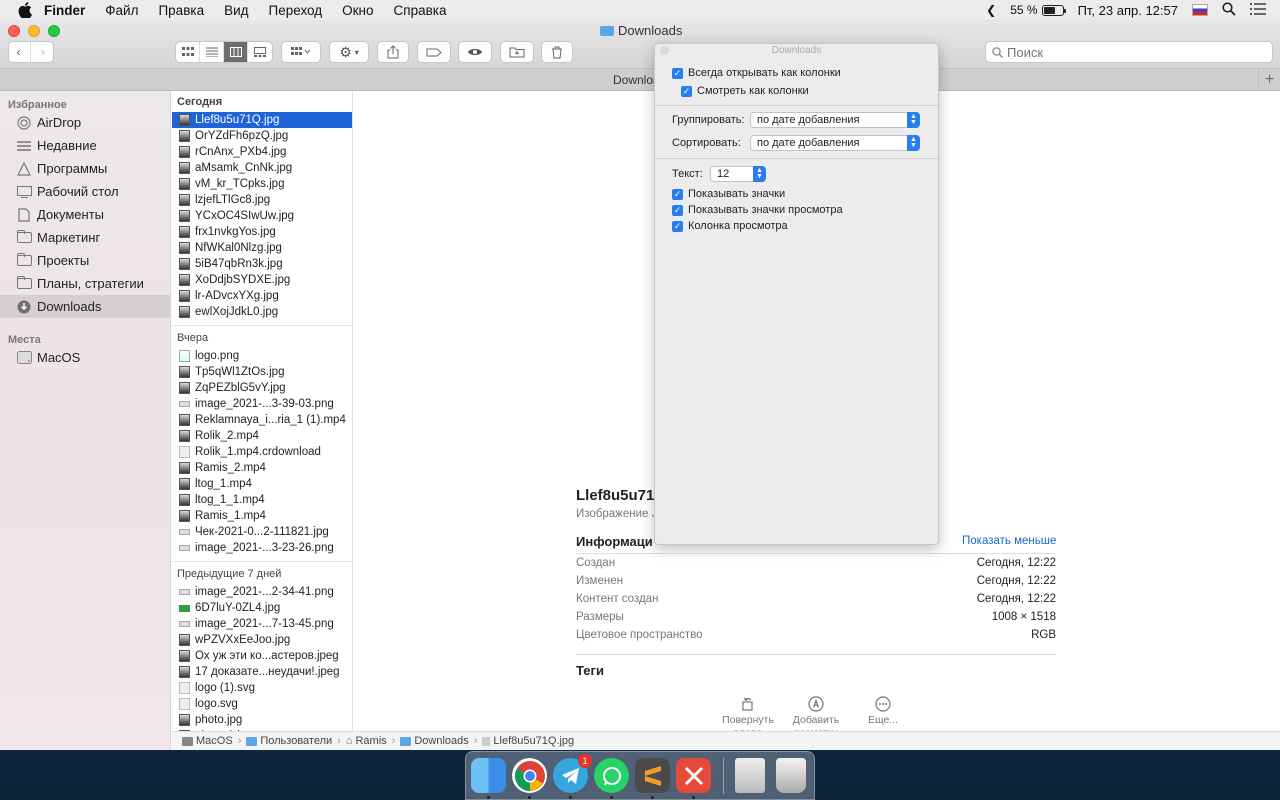  I want to click on input-source-flag-icon, so click(1200, 10).